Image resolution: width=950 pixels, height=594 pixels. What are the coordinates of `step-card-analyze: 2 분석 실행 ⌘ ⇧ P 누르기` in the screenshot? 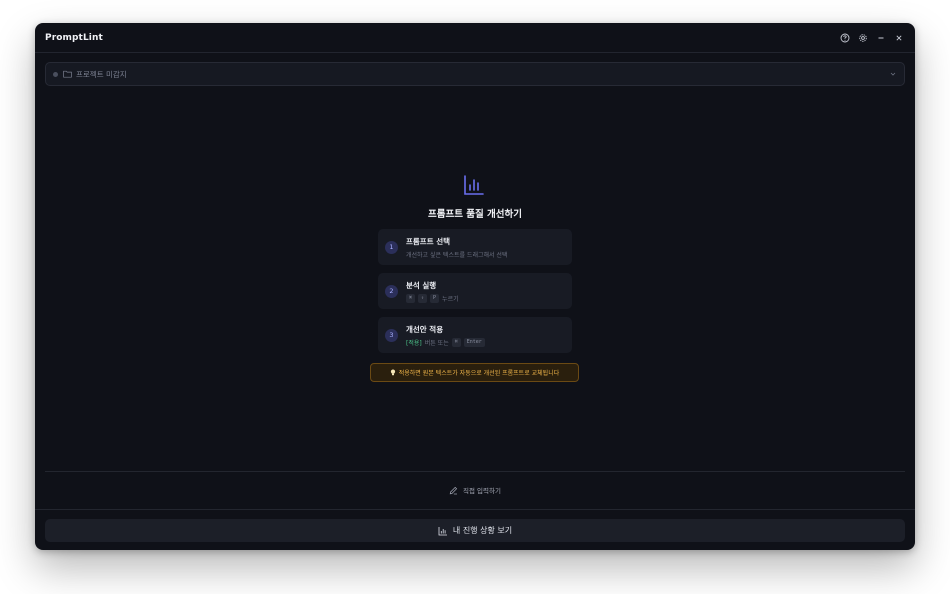 It's located at (475, 291).